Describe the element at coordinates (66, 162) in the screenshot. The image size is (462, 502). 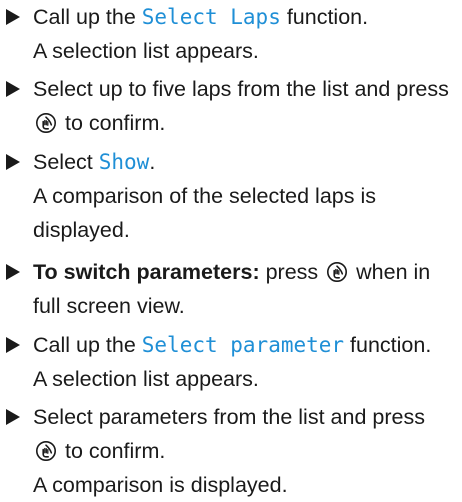
I see `step-text: Select` at that location.